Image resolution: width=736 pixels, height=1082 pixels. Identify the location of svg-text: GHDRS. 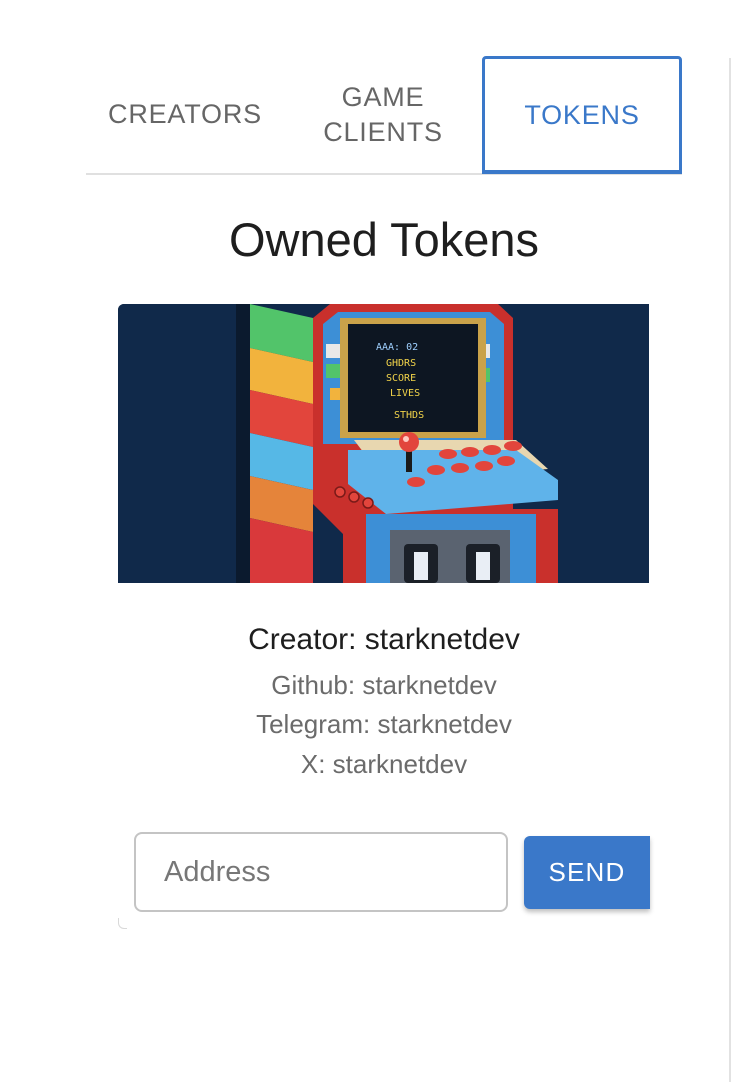
(401, 363).